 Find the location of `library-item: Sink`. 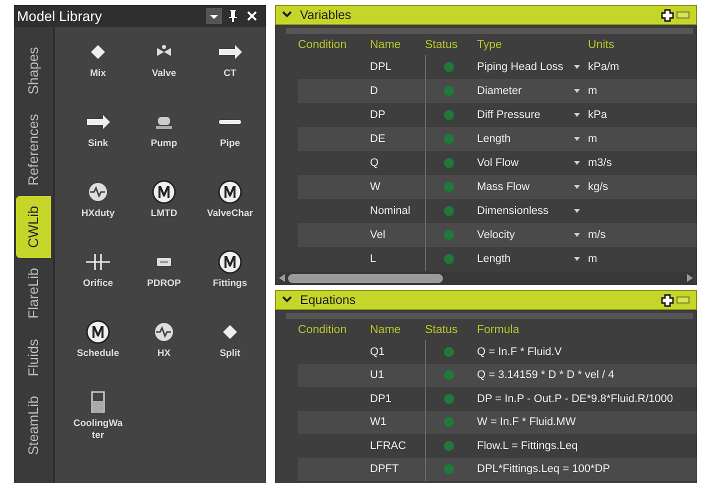

library-item: Sink is located at coordinates (98, 144).